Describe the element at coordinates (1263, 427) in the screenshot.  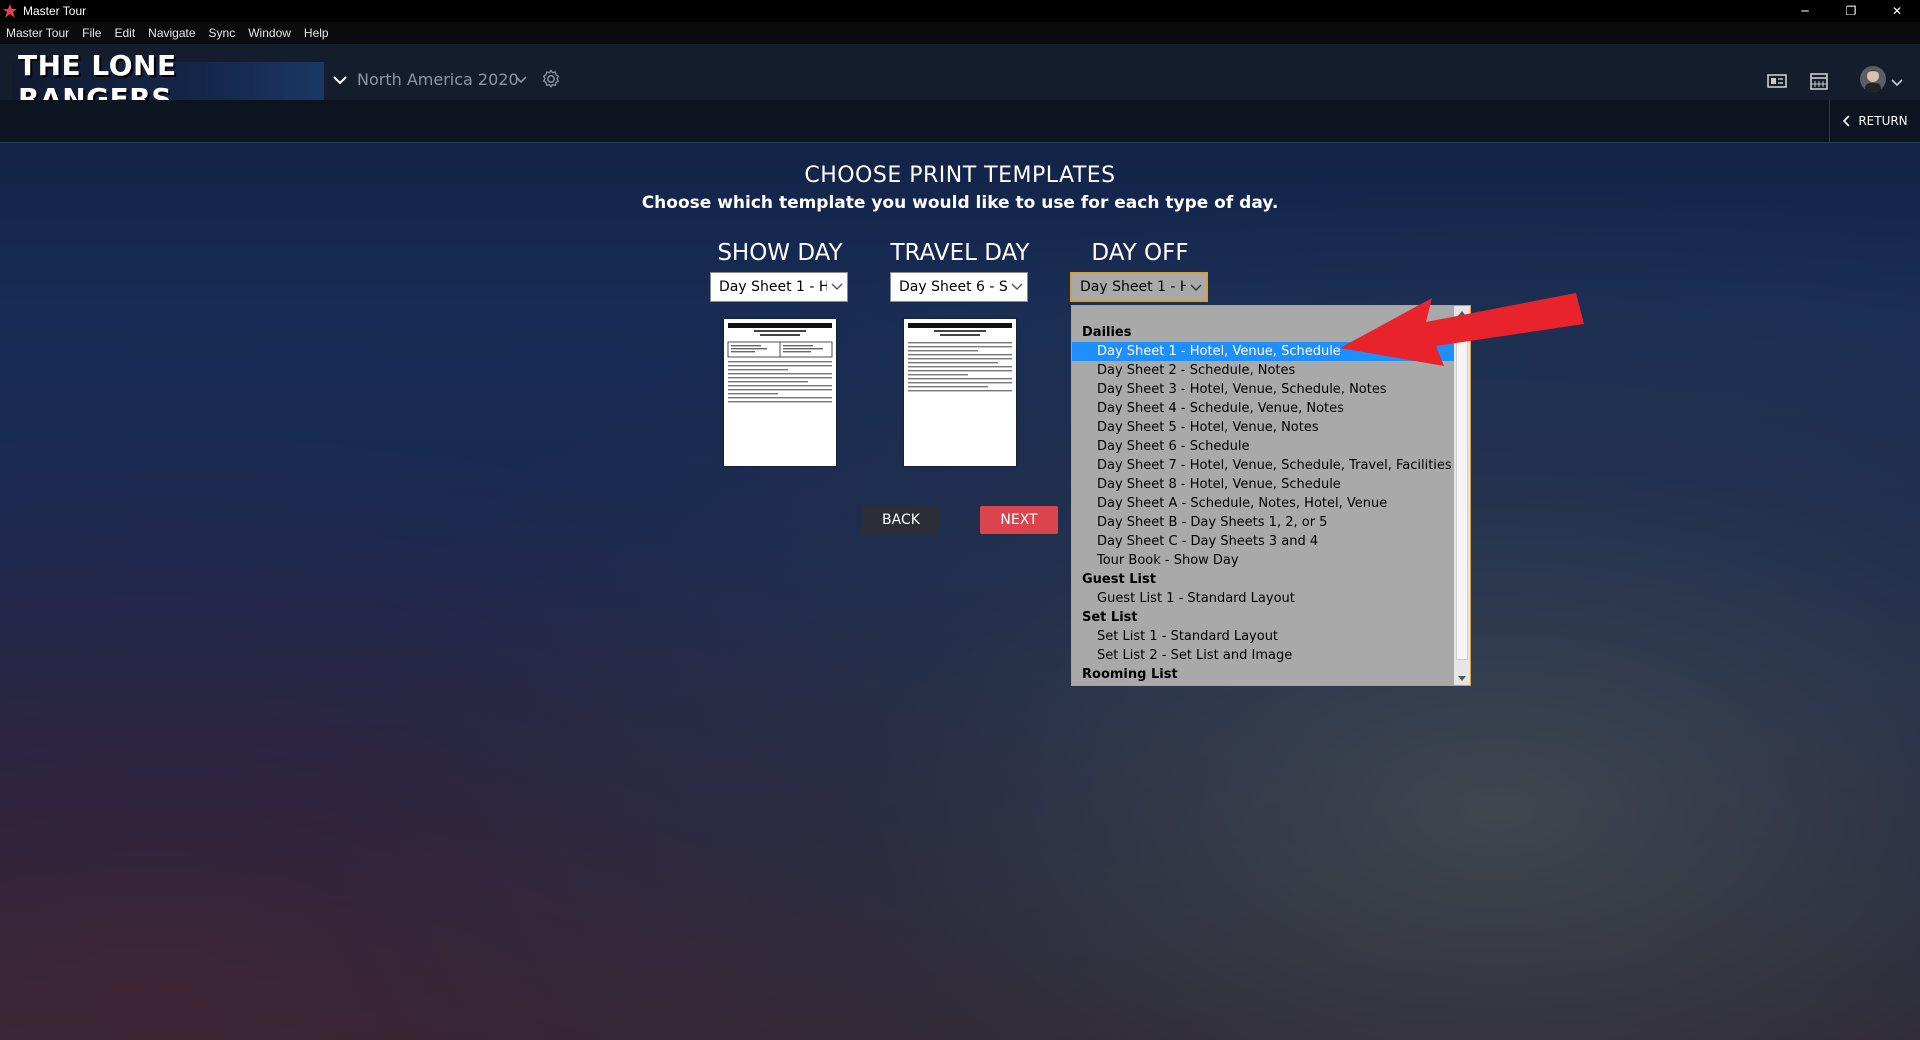
I see `option-day-sheet-5: Day Sheet 5 - Hotel, Venue, Notes` at that location.